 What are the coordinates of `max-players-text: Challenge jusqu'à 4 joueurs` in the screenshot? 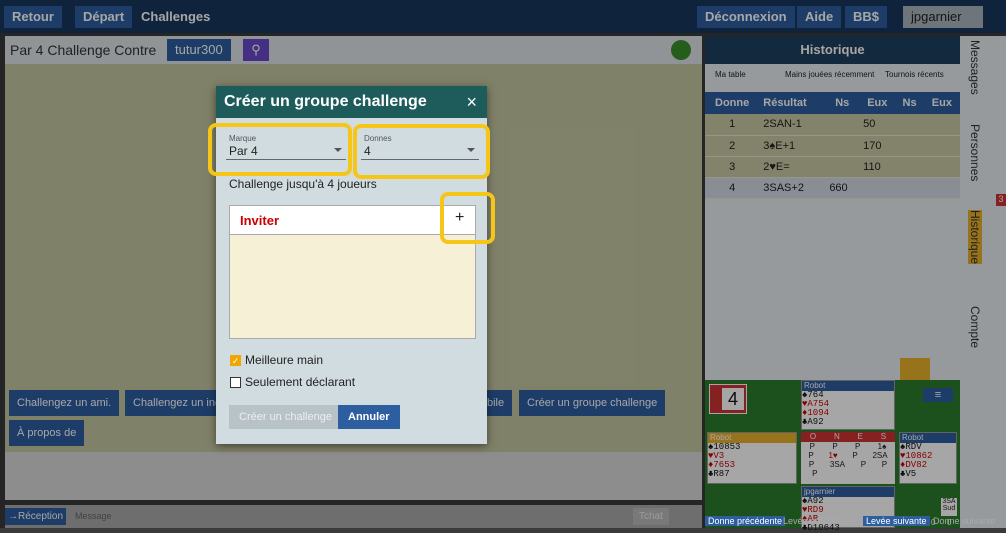 It's located at (303, 184).